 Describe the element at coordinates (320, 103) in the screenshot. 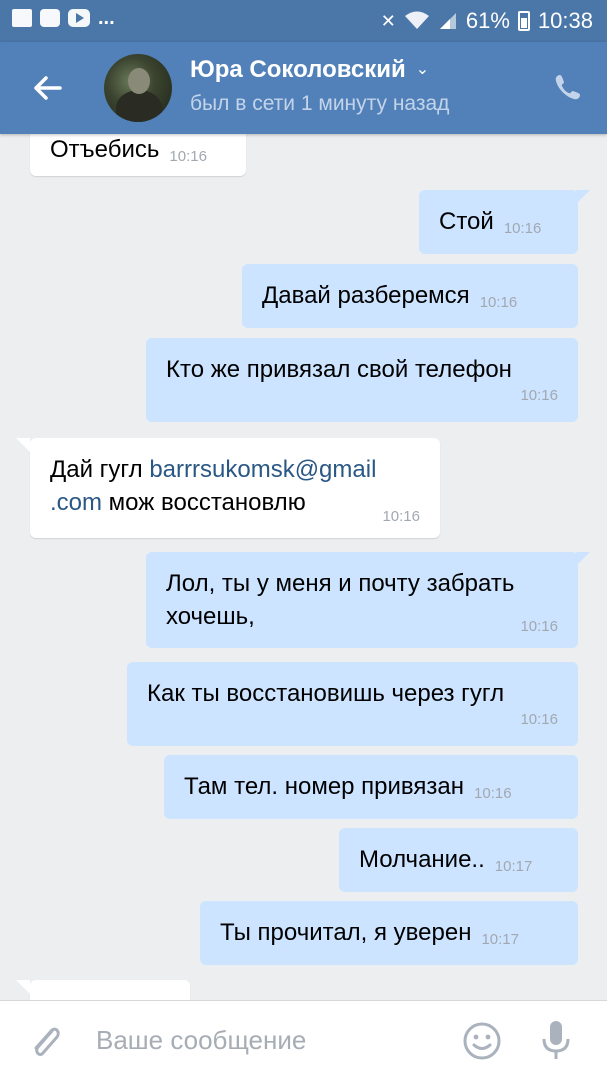

I see `last-seen-status: был в сети 1 минуту назад` at that location.